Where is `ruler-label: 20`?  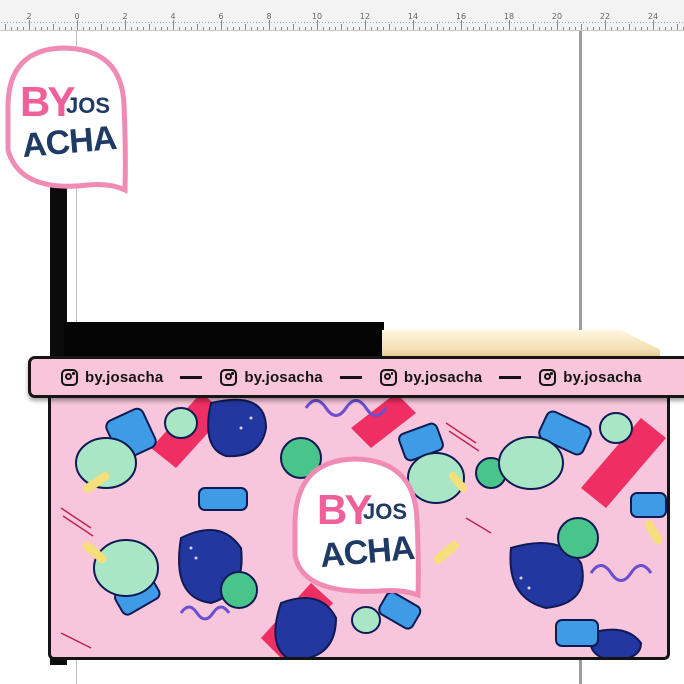 ruler-label: 20 is located at coordinates (557, 16).